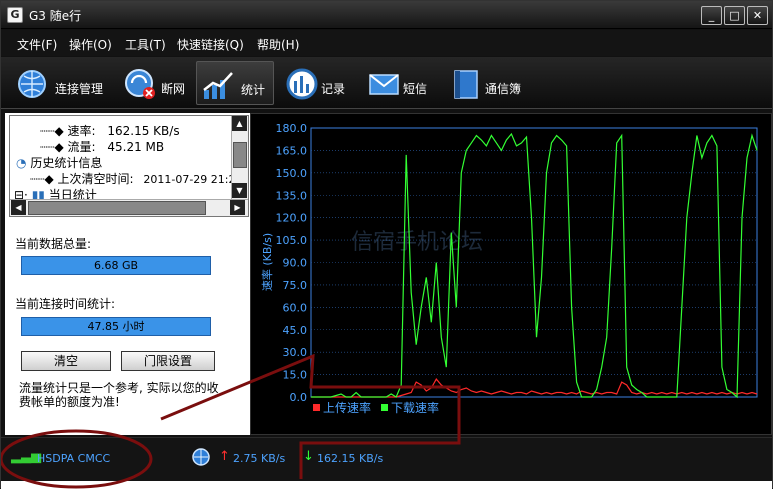 This screenshot has width=773, height=489. What do you see at coordinates (15, 15) in the screenshot?
I see `app-logo-icon: G` at bounding box center [15, 15].